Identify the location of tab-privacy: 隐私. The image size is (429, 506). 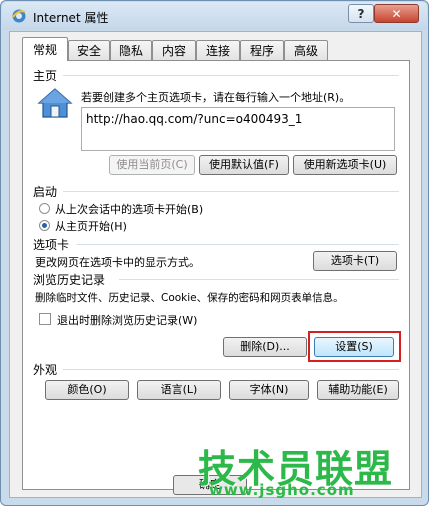
(131, 50).